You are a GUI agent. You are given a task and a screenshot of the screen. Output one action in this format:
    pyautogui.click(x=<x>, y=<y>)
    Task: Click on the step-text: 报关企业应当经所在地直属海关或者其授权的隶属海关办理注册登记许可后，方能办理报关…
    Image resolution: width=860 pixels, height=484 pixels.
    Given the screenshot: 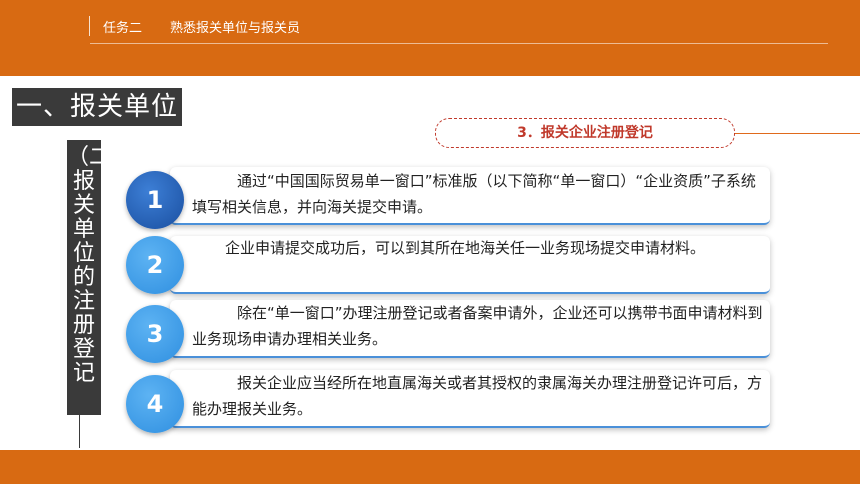 What is the action you would take?
    pyautogui.click(x=477, y=396)
    